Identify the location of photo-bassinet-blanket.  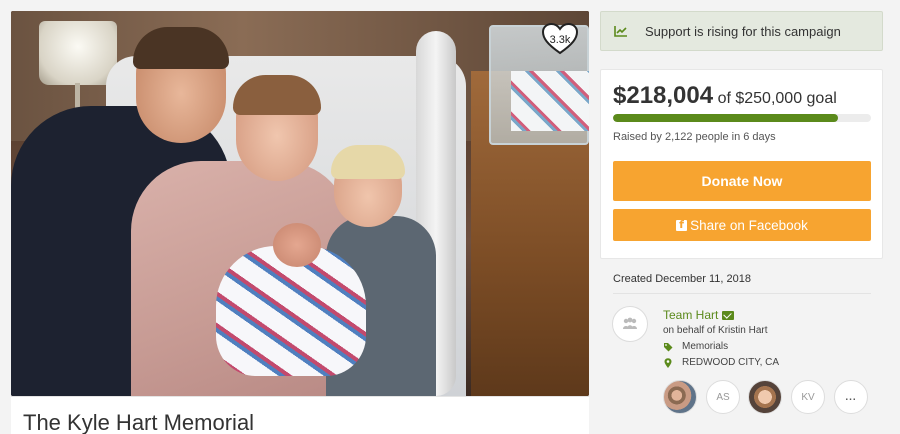
(550, 101).